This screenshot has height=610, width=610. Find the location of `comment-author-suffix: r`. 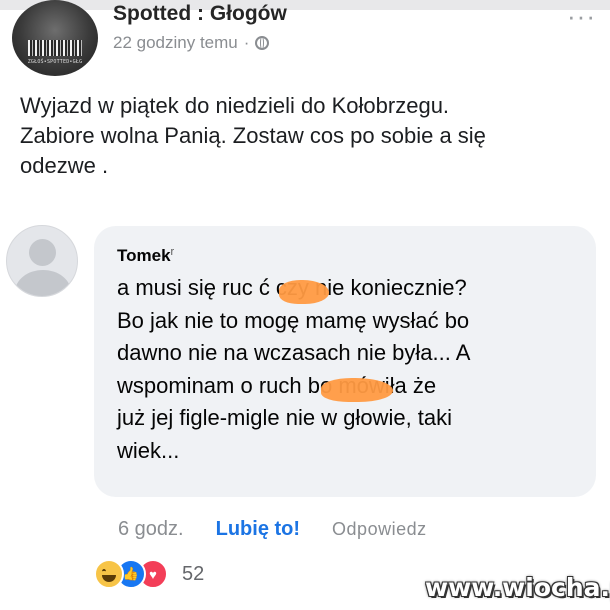

comment-author-suffix: r is located at coordinates (172, 252).